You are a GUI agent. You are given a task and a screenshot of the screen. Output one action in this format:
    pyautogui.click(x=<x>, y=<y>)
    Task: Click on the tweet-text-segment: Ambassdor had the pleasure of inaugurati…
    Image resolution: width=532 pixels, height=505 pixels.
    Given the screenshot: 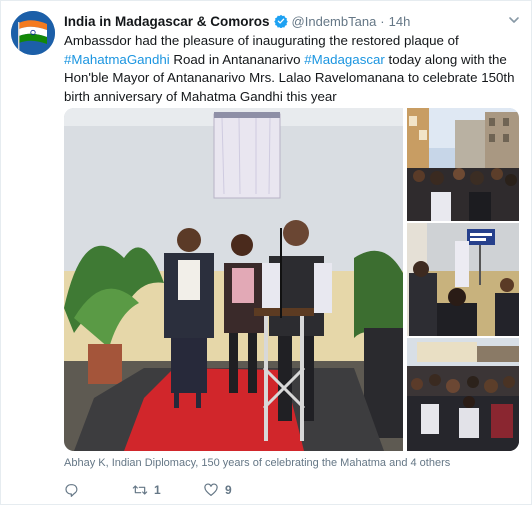 What is the action you would take?
    pyautogui.click(x=261, y=40)
    